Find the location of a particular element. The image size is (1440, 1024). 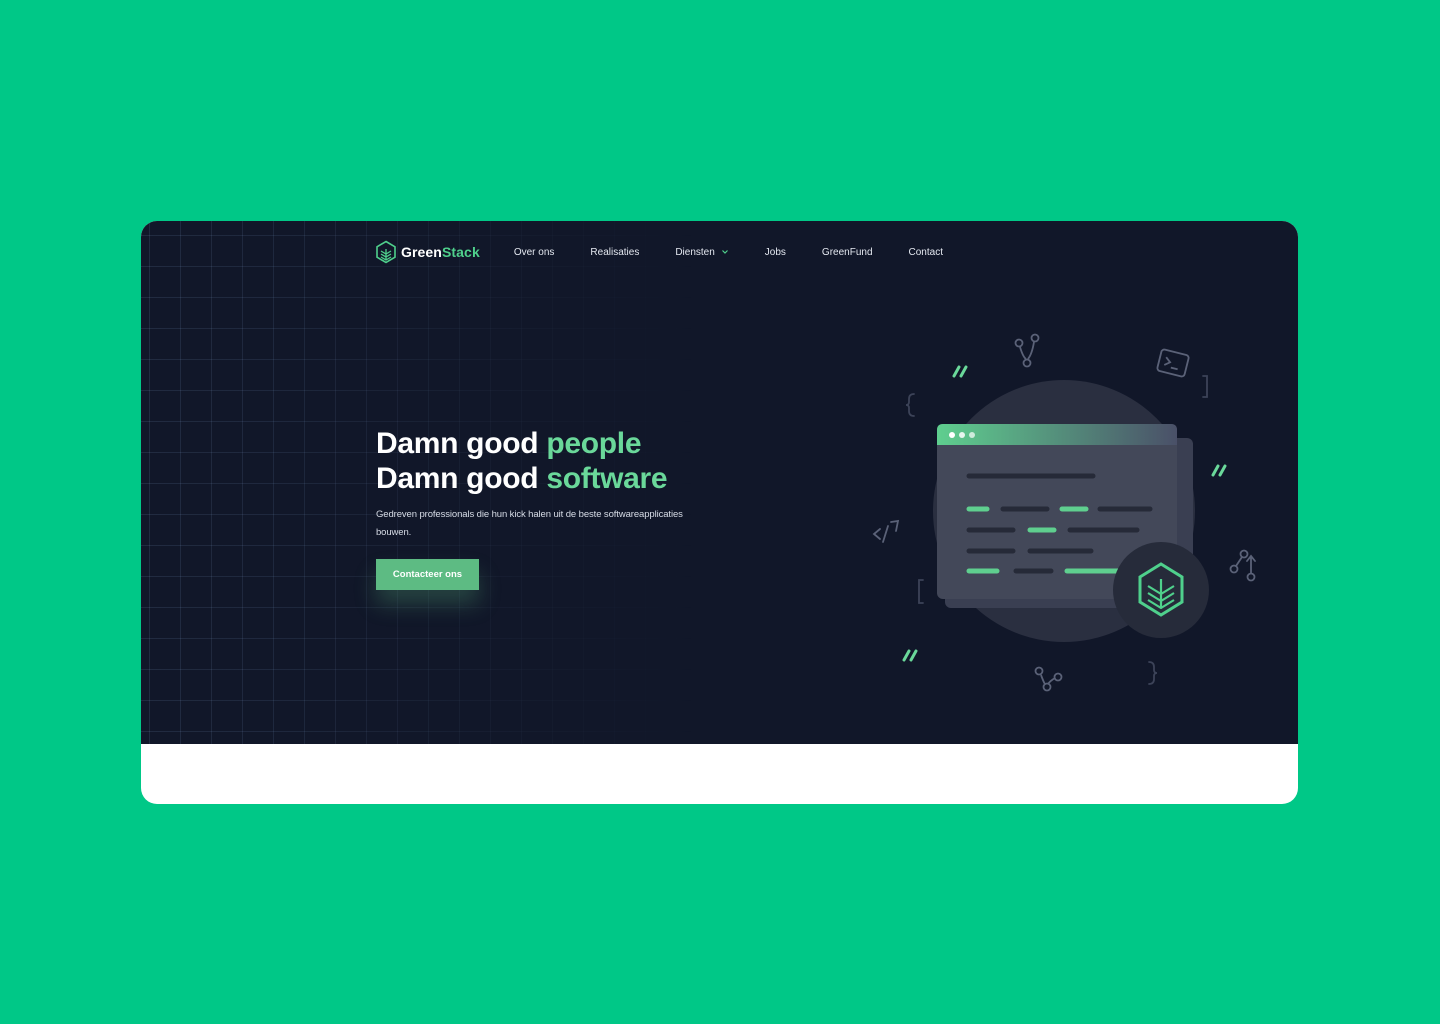

nav-item-diensten: Diensten is located at coordinates (701, 252).